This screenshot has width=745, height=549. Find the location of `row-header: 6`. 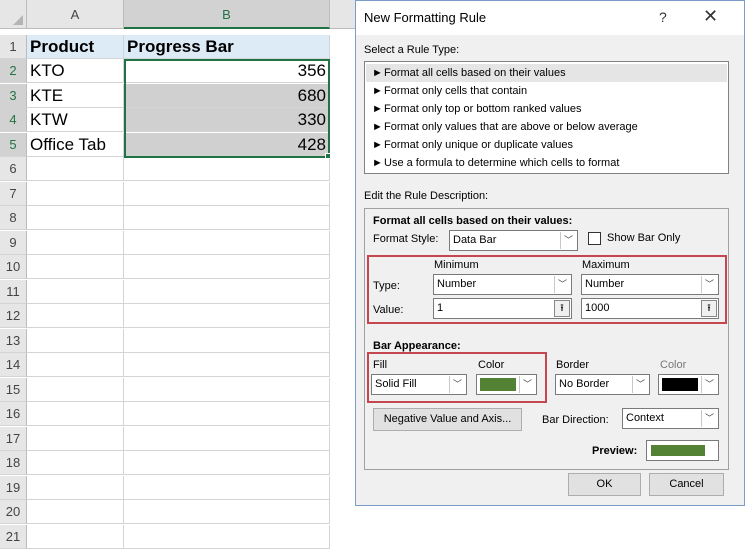

row-header: 6 is located at coordinates (13, 169).